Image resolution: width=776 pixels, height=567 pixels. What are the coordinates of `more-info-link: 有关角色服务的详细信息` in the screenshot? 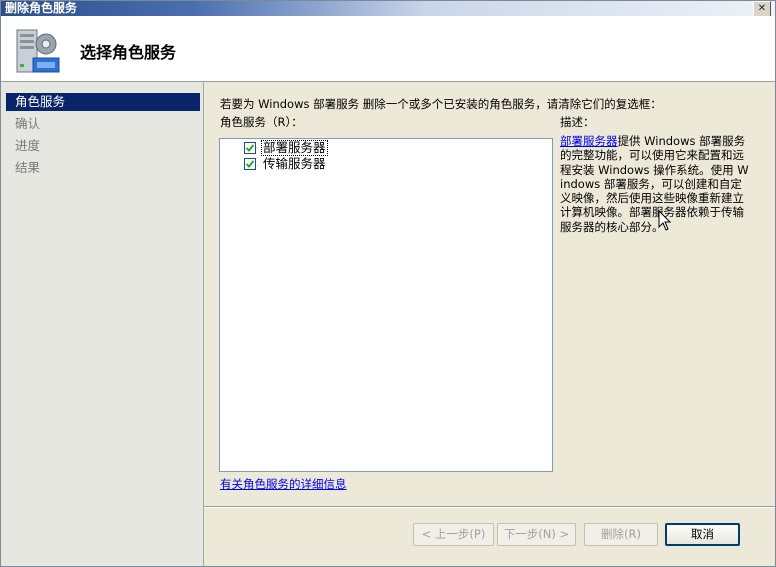 It's located at (283, 484).